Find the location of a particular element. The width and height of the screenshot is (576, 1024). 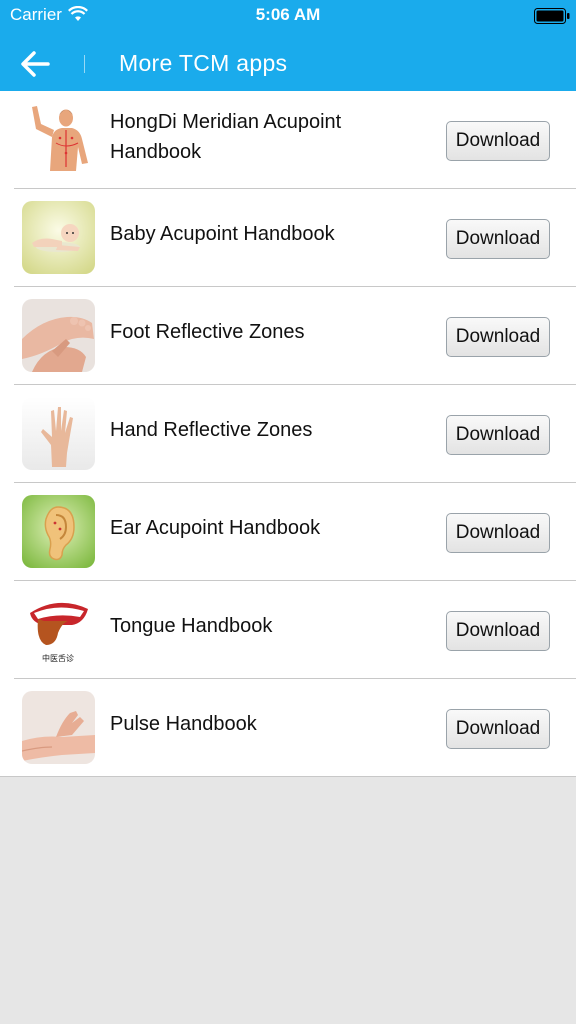

meridian-body-icon is located at coordinates (58, 139).